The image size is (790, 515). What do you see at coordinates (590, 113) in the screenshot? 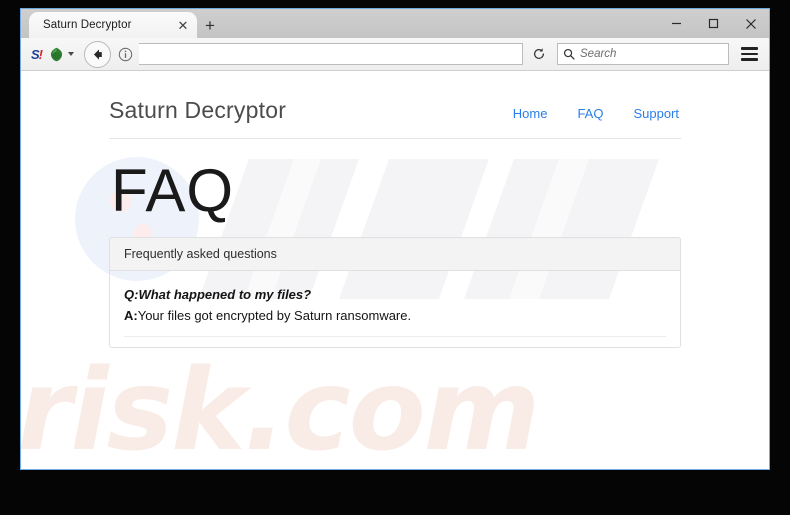
I see `nav-link-faq: FAQ` at bounding box center [590, 113].